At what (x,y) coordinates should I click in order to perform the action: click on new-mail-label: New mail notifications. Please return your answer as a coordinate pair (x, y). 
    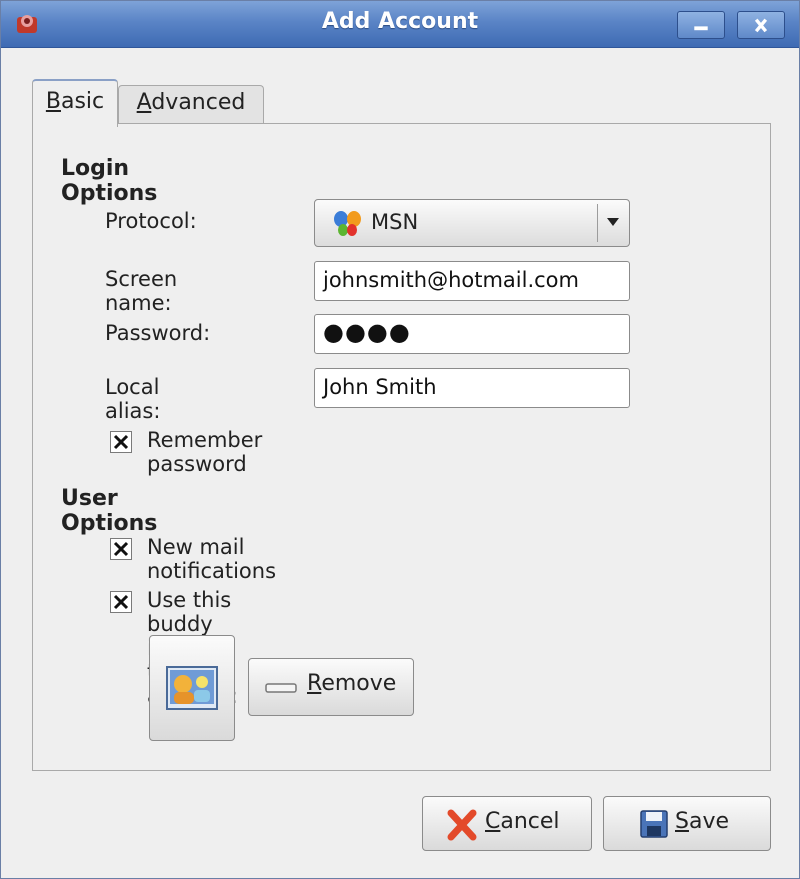
    Looking at the image, I should click on (211, 559).